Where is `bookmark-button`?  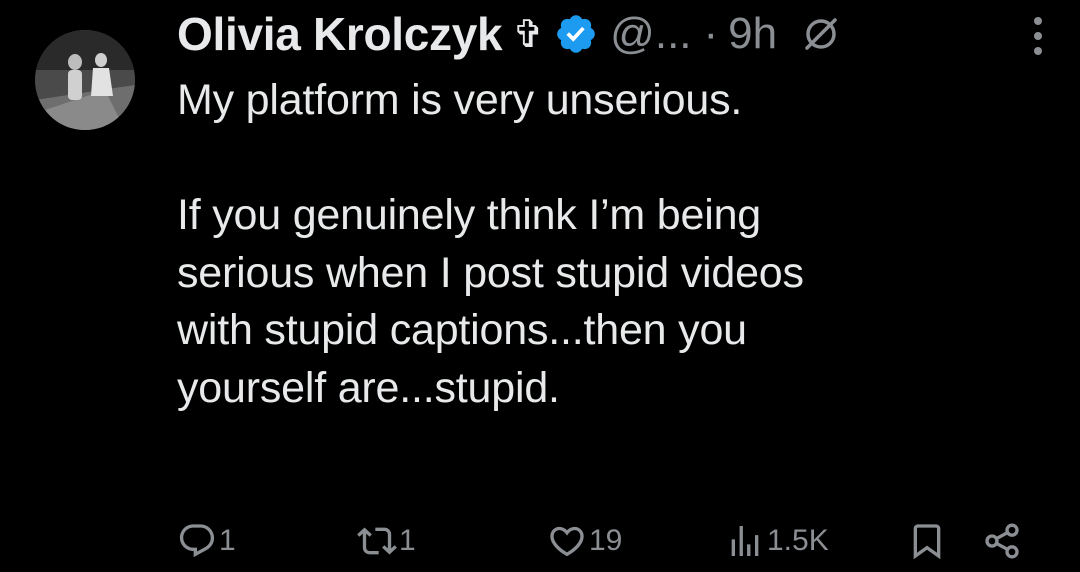 bookmark-button is located at coordinates (928, 541).